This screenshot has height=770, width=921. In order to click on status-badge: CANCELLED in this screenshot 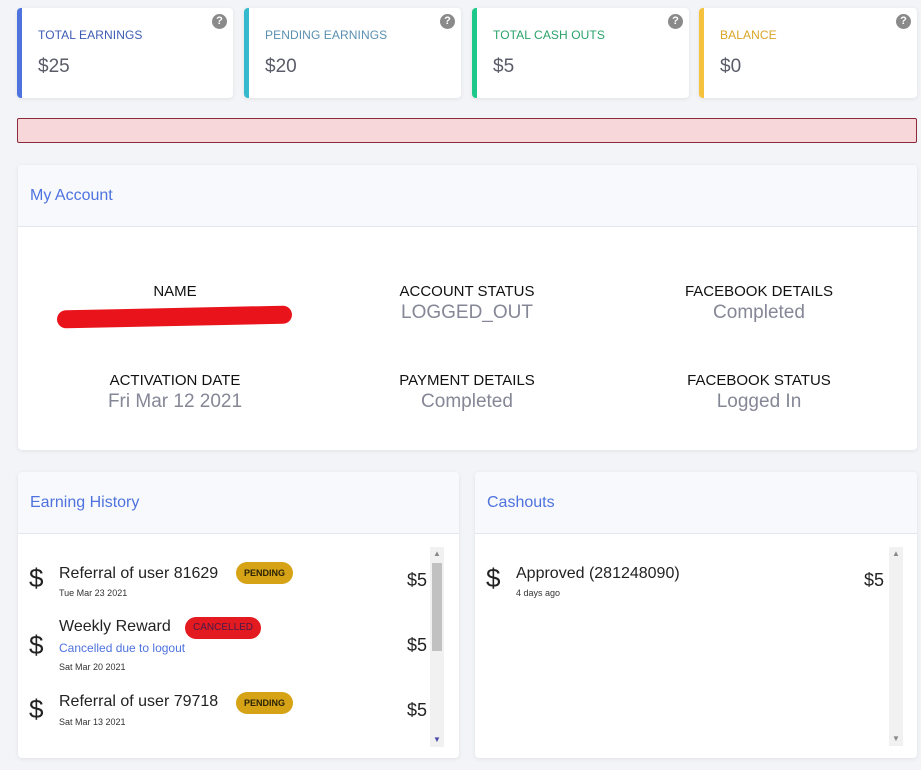, I will do `click(223, 628)`.